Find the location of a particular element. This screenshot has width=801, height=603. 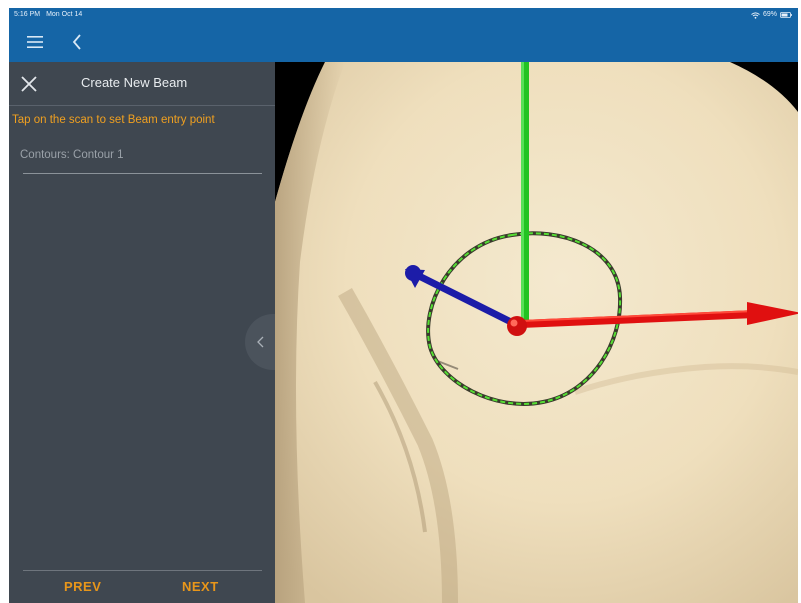

battery-icon is located at coordinates (786, 15).